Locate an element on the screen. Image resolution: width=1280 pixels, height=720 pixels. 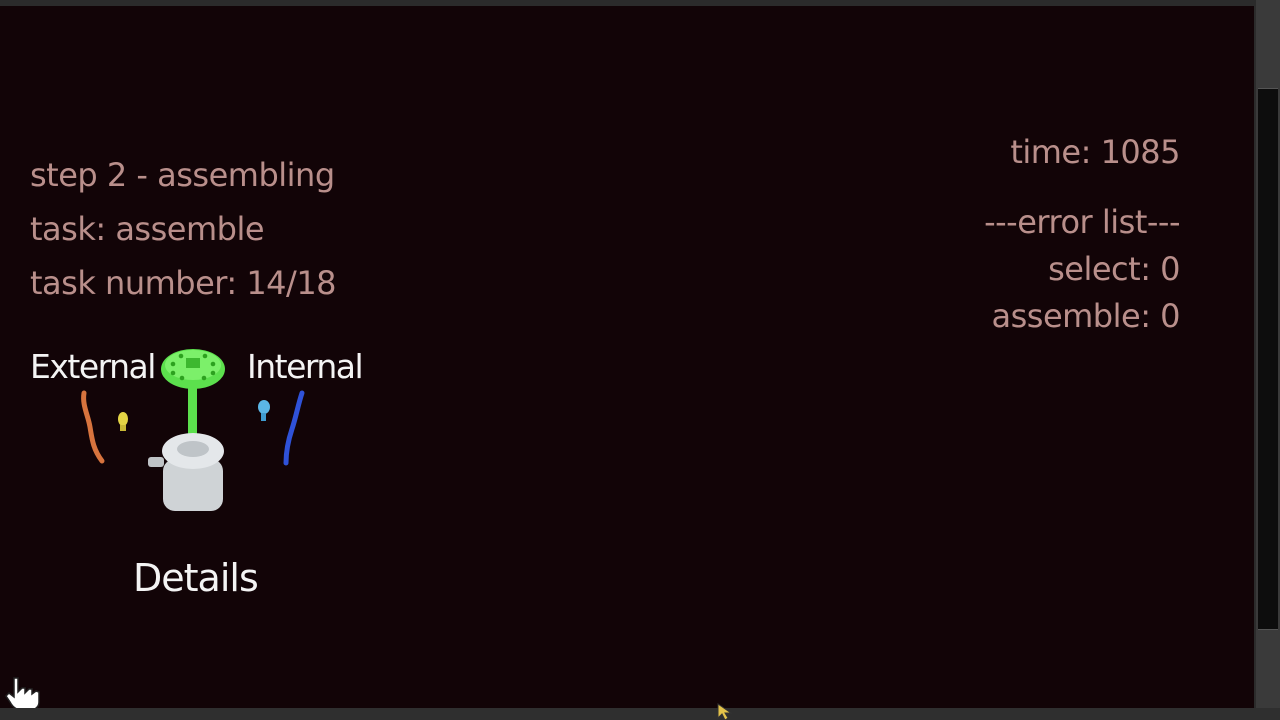
task-number: task number: 14/18 is located at coordinates (183, 283).